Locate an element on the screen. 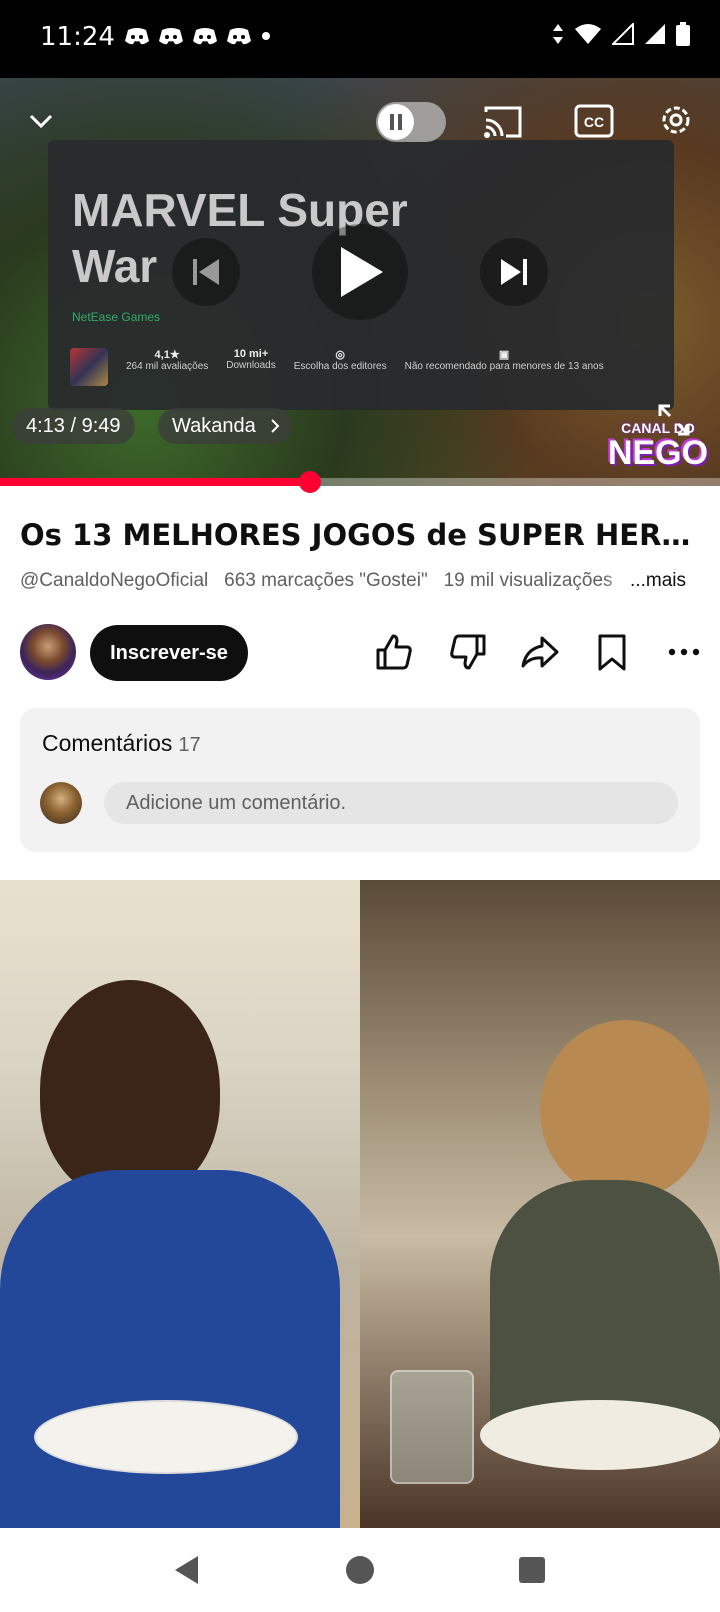 The image size is (720, 1612). more-icon is located at coordinates (684, 652).